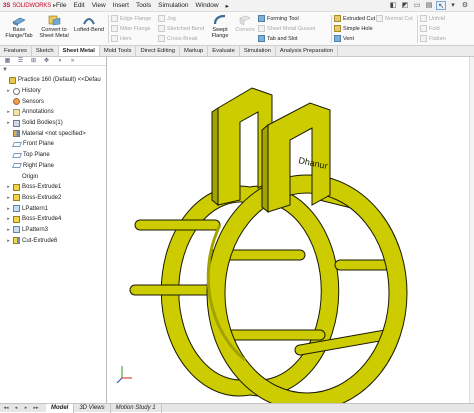 The width and height of the screenshot is (474, 413). Describe the element at coordinates (33, 61) in the screenshot. I see `configuration-manager-icon: ⊞` at that location.